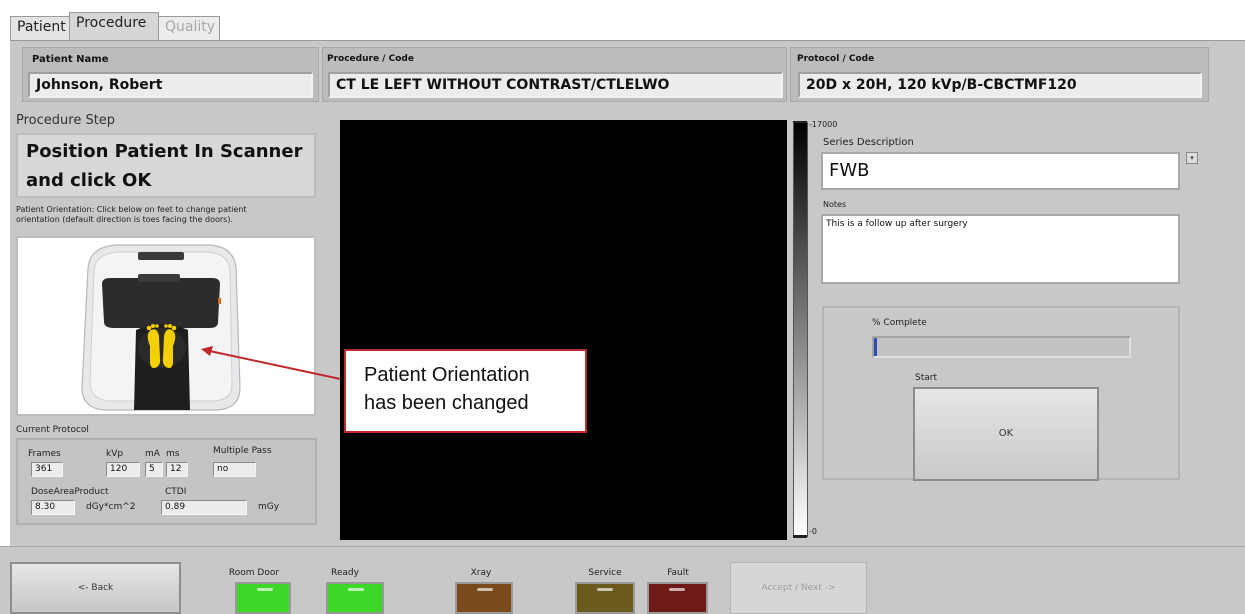  Describe the element at coordinates (823, 124) in the screenshot. I see `scale-max-label: -17000` at that location.